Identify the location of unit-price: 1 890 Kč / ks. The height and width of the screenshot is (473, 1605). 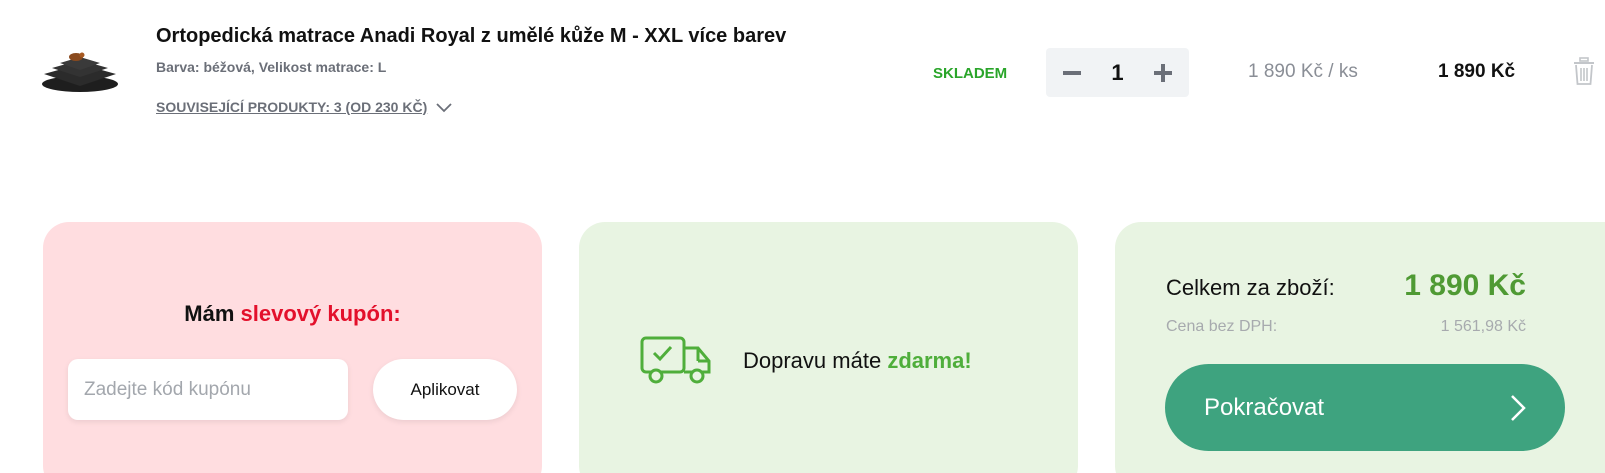
(1303, 72).